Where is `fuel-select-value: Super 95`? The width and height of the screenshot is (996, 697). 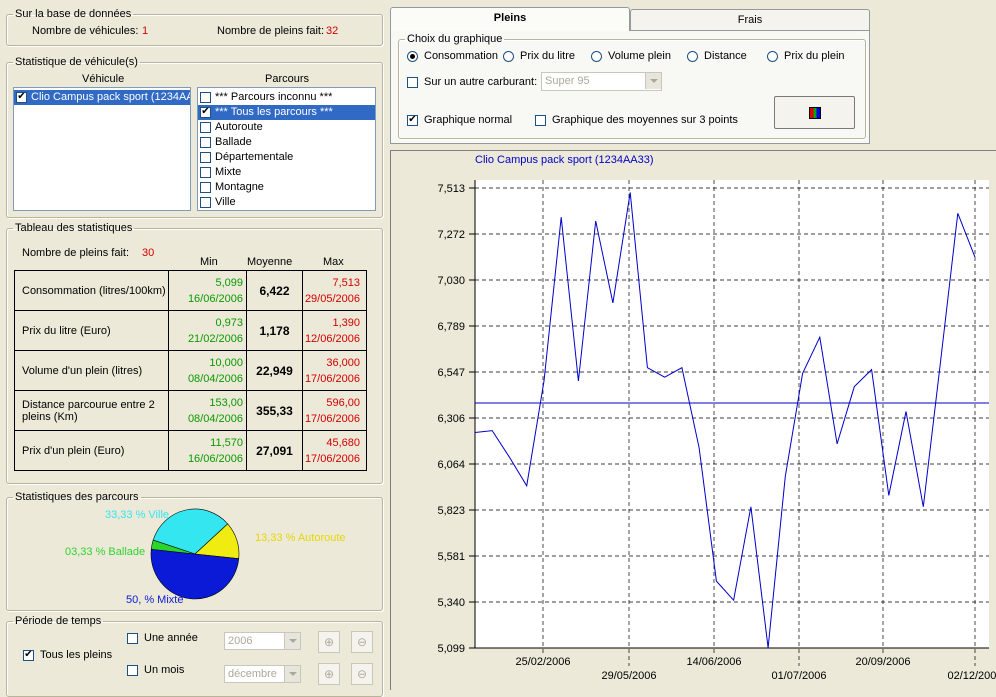 fuel-select-value: Super 95 is located at coordinates (567, 81).